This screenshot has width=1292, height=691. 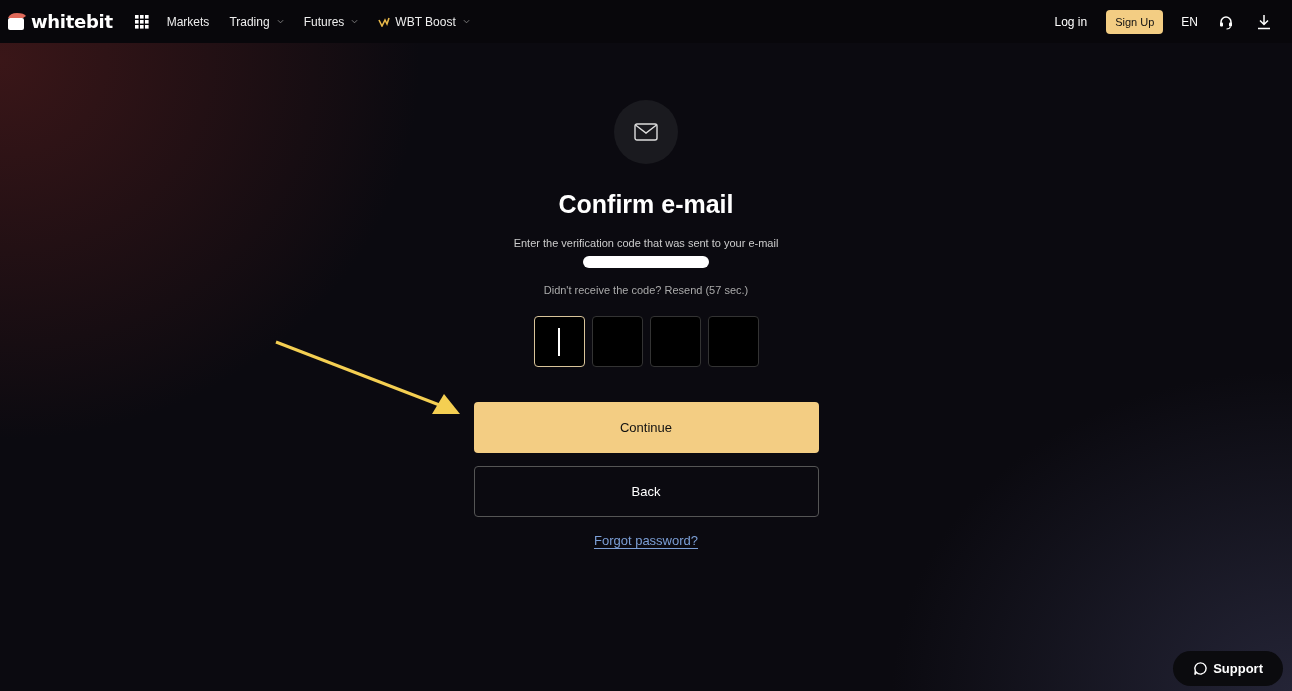 I want to click on nav-menu-item: Markets, so click(x=188, y=21).